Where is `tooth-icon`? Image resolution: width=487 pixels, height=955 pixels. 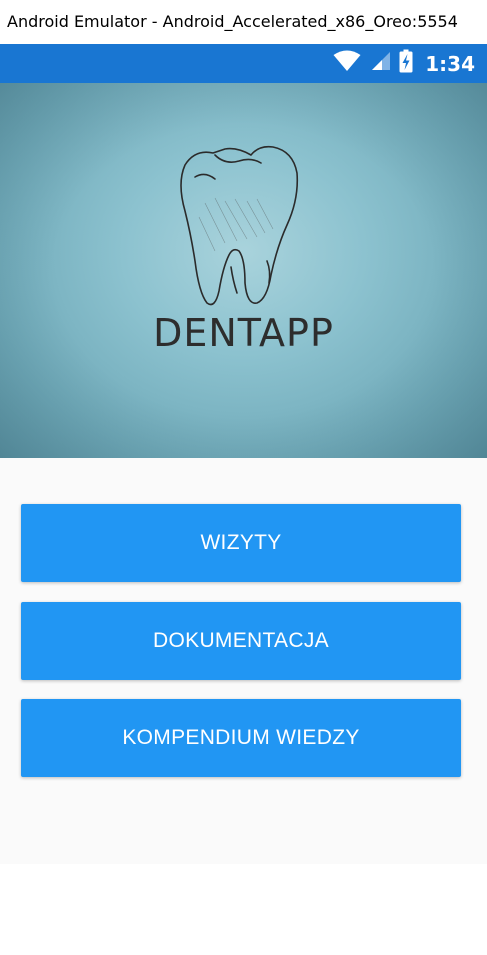
tooth-icon is located at coordinates (239, 225).